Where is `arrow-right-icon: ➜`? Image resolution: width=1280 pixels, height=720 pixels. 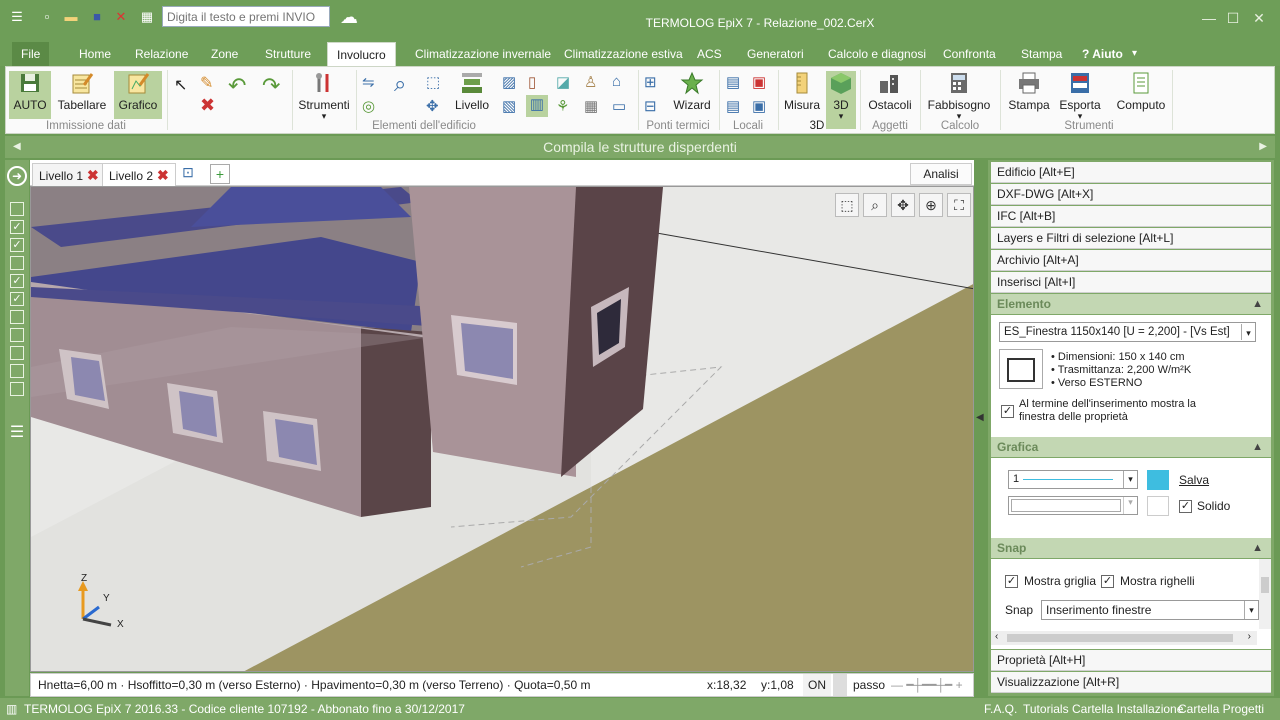
arrow-right-icon: ➜ is located at coordinates (17, 176).